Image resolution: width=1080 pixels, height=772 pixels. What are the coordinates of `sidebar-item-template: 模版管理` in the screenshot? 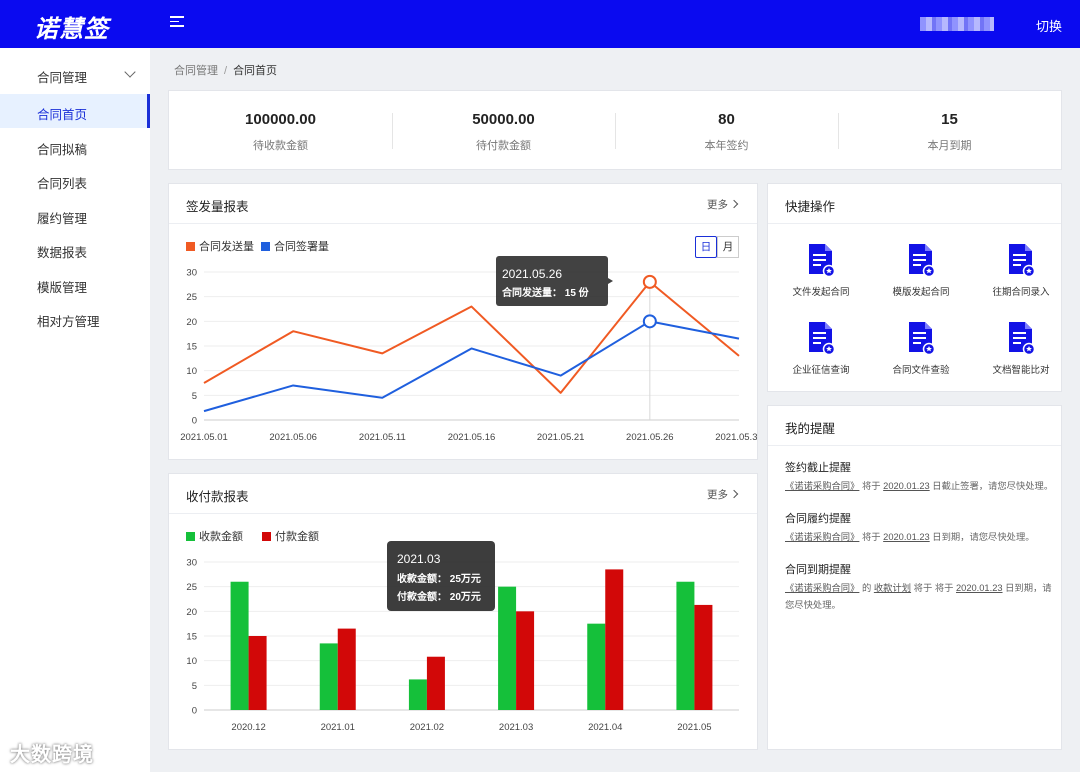 It's located at (75, 284).